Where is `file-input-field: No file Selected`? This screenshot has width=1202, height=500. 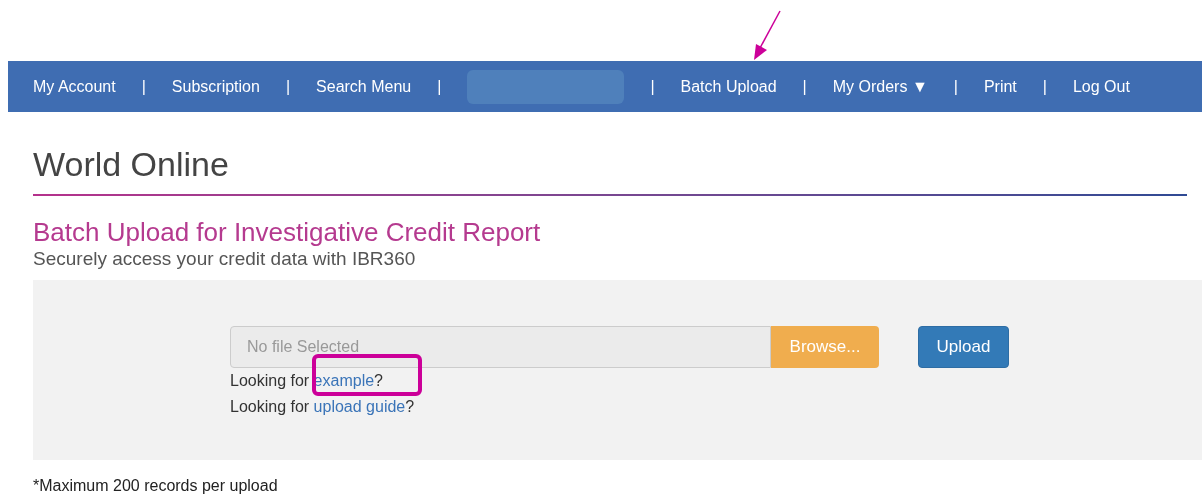 file-input-field: No file Selected is located at coordinates (500, 347).